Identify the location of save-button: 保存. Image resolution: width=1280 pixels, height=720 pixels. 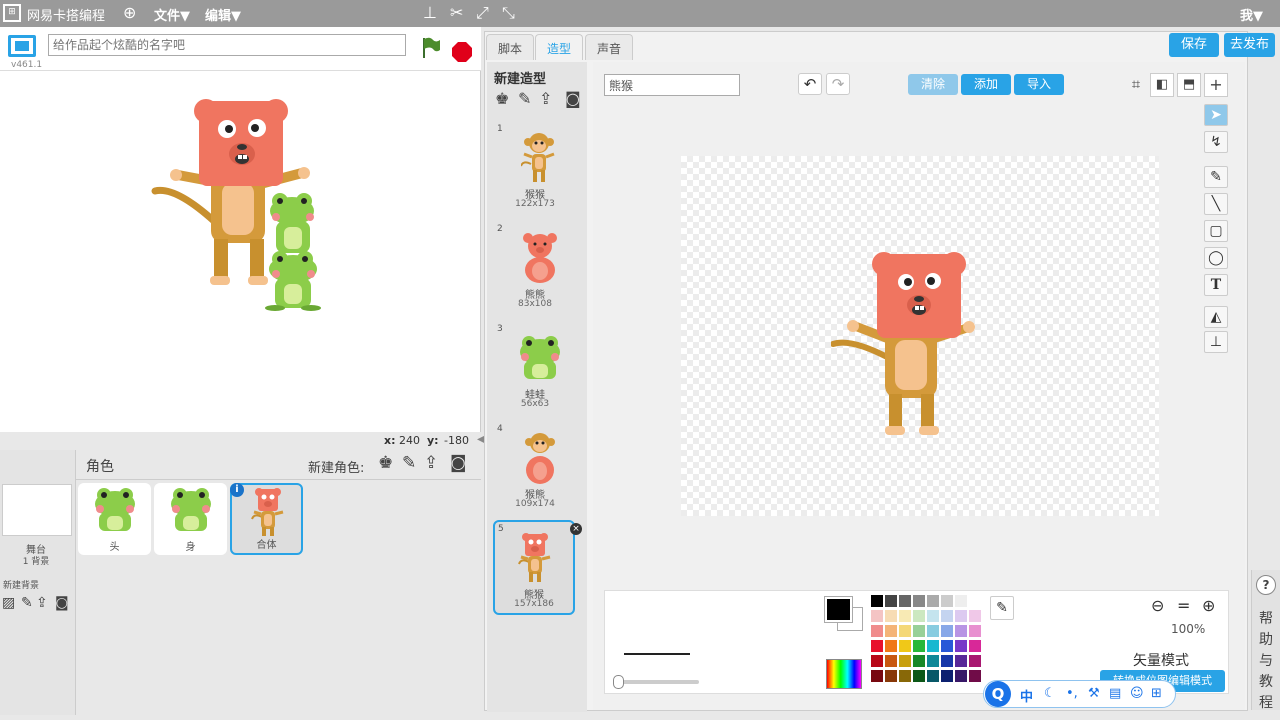
(1194, 45).